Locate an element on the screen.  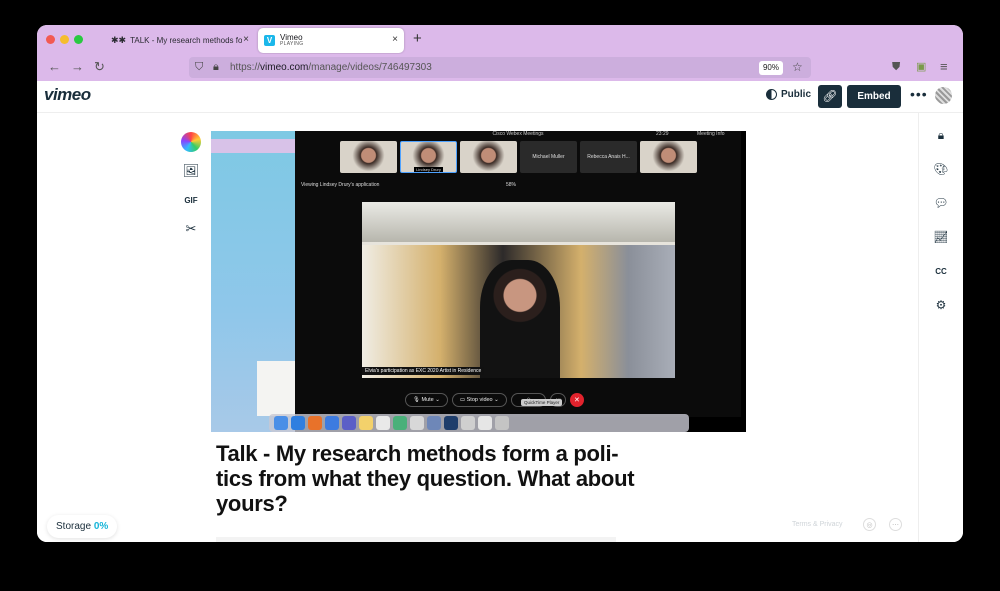
storage-indicator: Storage 0% is located at coordinates (82, 526).